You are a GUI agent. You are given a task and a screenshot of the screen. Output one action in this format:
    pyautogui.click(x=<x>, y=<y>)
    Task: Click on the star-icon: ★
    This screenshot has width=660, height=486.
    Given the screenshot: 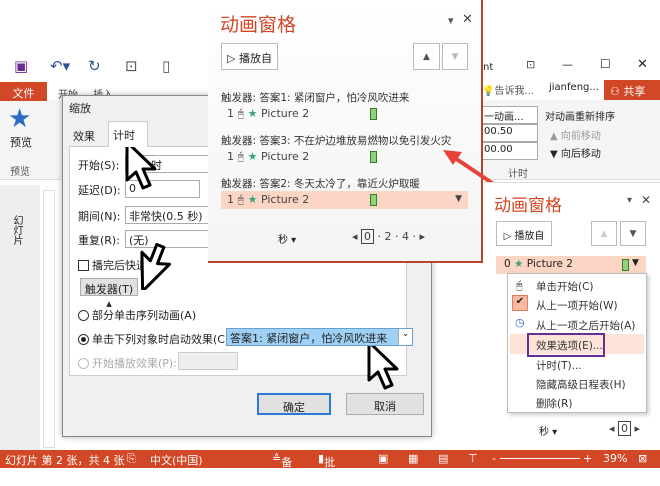 What is the action you would take?
    pyautogui.click(x=519, y=264)
    